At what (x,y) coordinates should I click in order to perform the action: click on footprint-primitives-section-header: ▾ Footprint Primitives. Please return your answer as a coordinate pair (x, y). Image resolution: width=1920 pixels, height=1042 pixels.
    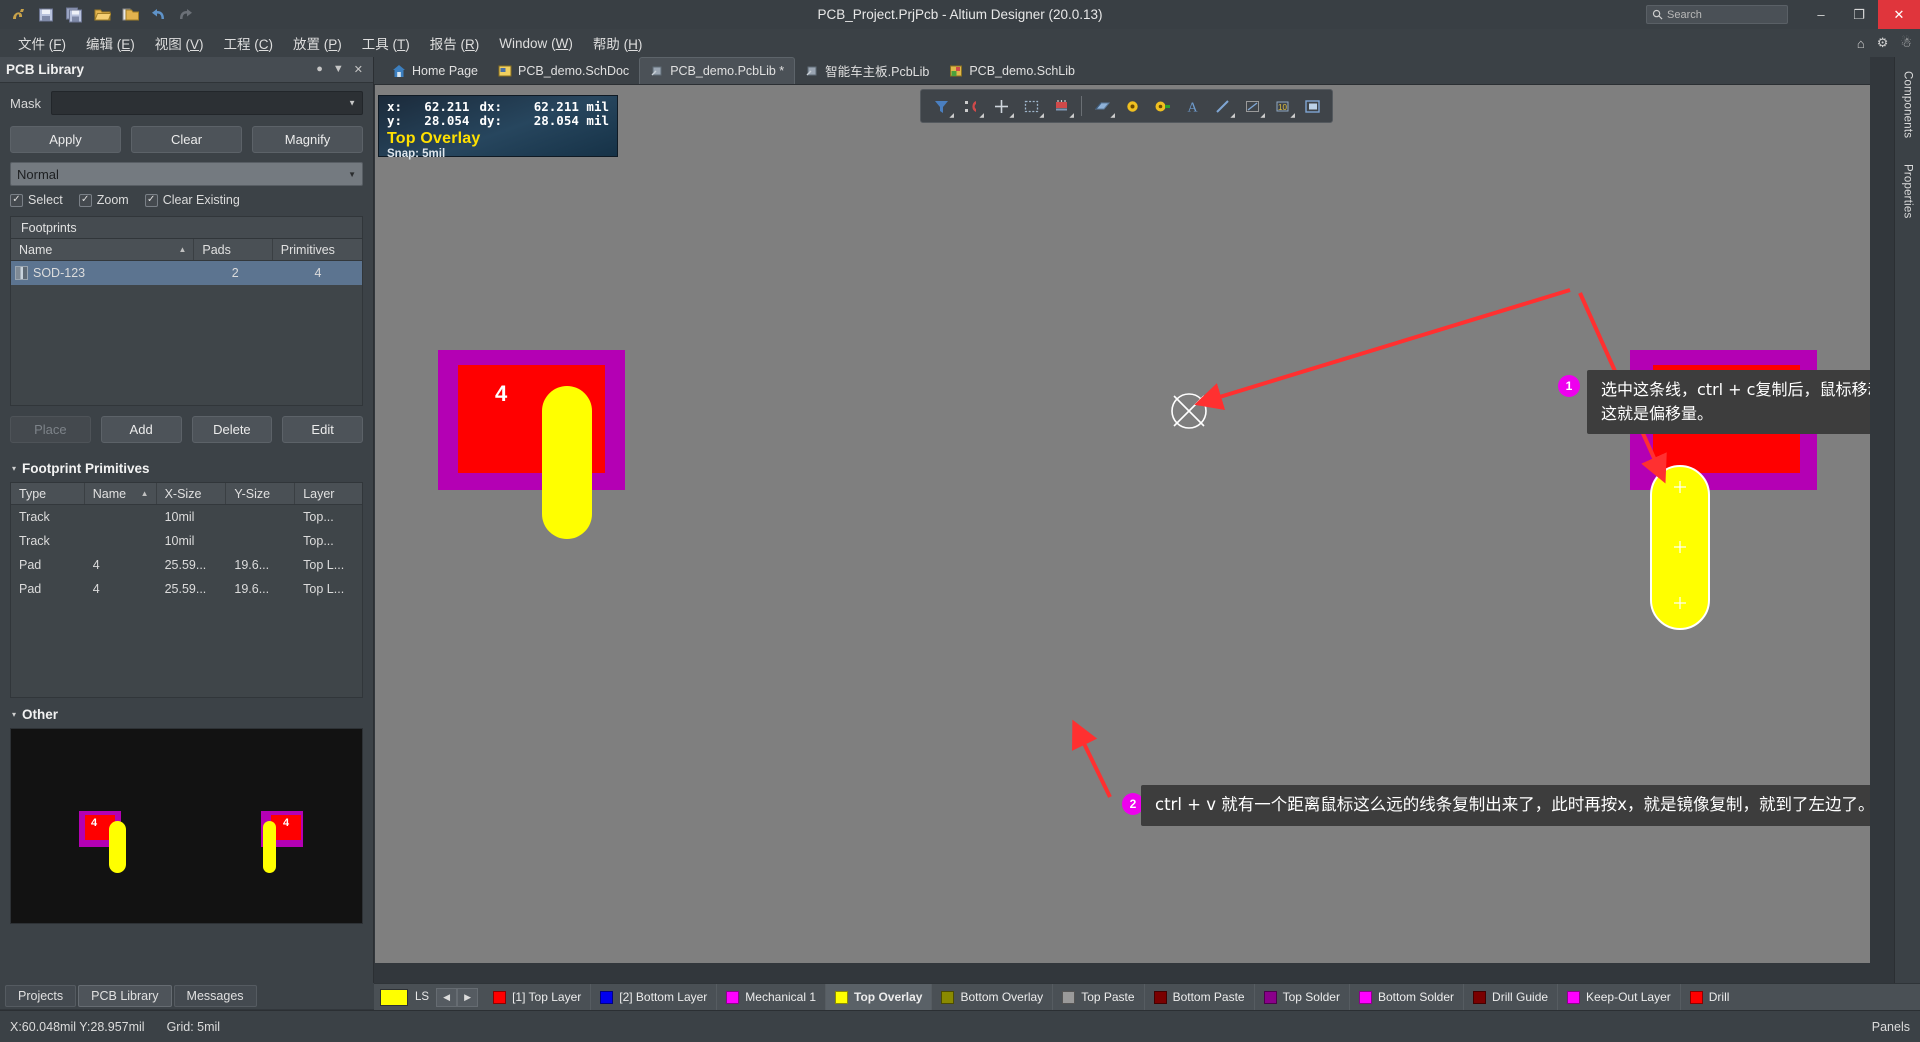
    Looking at the image, I should click on (186, 467).